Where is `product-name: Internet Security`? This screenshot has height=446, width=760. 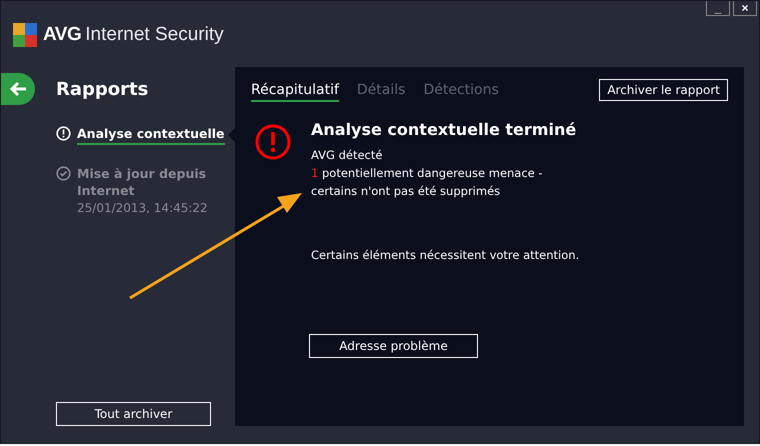 product-name: Internet Security is located at coordinates (154, 35).